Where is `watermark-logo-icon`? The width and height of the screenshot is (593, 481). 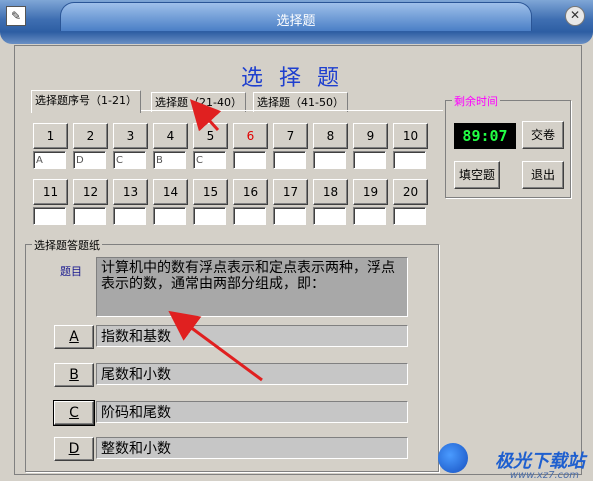
watermark-logo-icon is located at coordinates (453, 458).